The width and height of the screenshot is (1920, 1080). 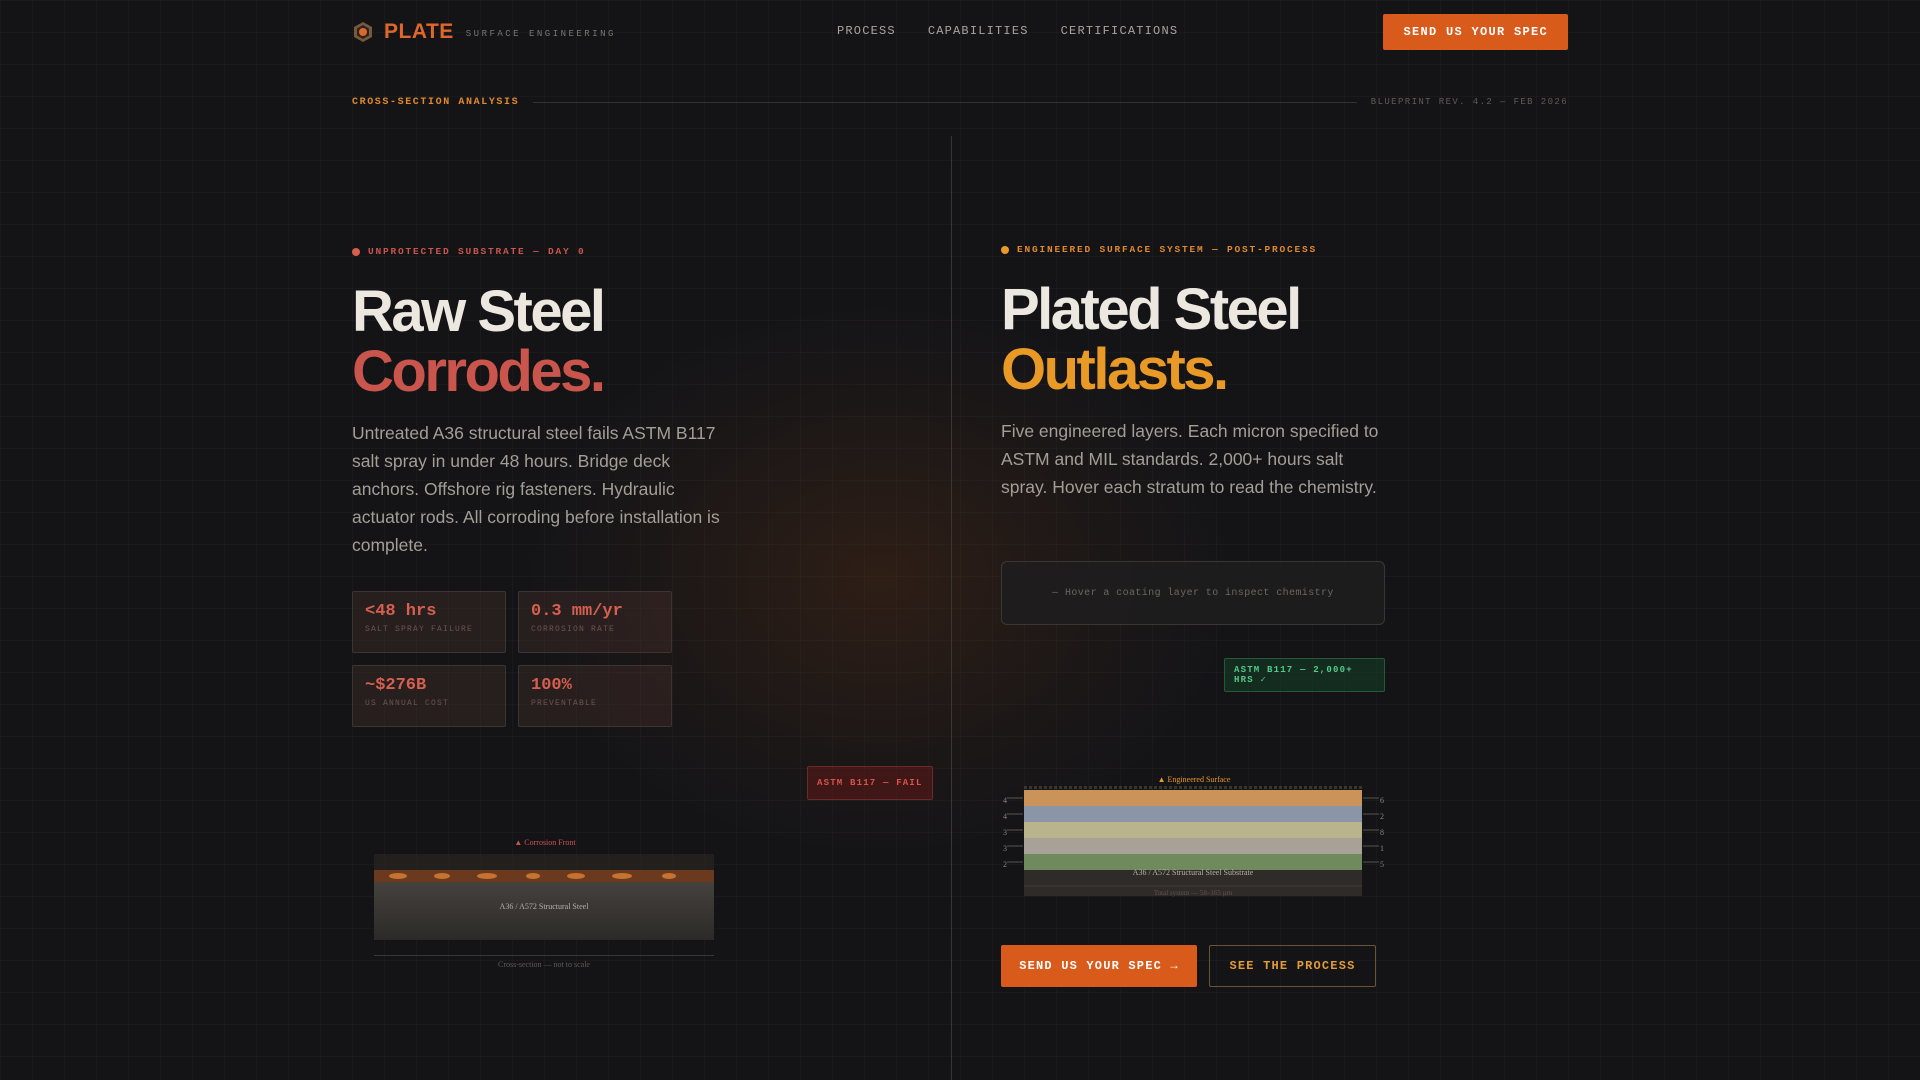 I want to click on stat-card: 100% PREVENTABLE, so click(x=595, y=696).